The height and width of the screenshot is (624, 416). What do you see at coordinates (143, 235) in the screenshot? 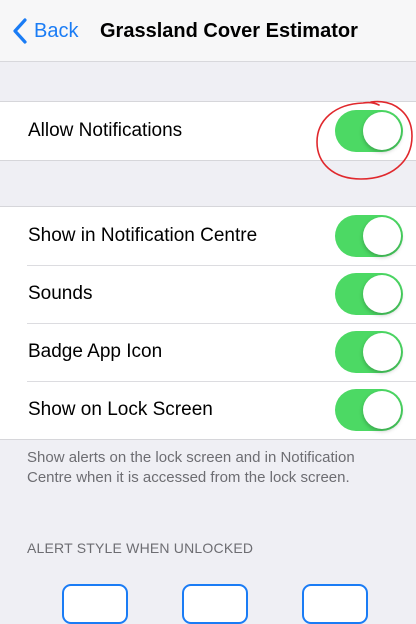
I see `setting-label: Show in Notification Centre` at bounding box center [143, 235].